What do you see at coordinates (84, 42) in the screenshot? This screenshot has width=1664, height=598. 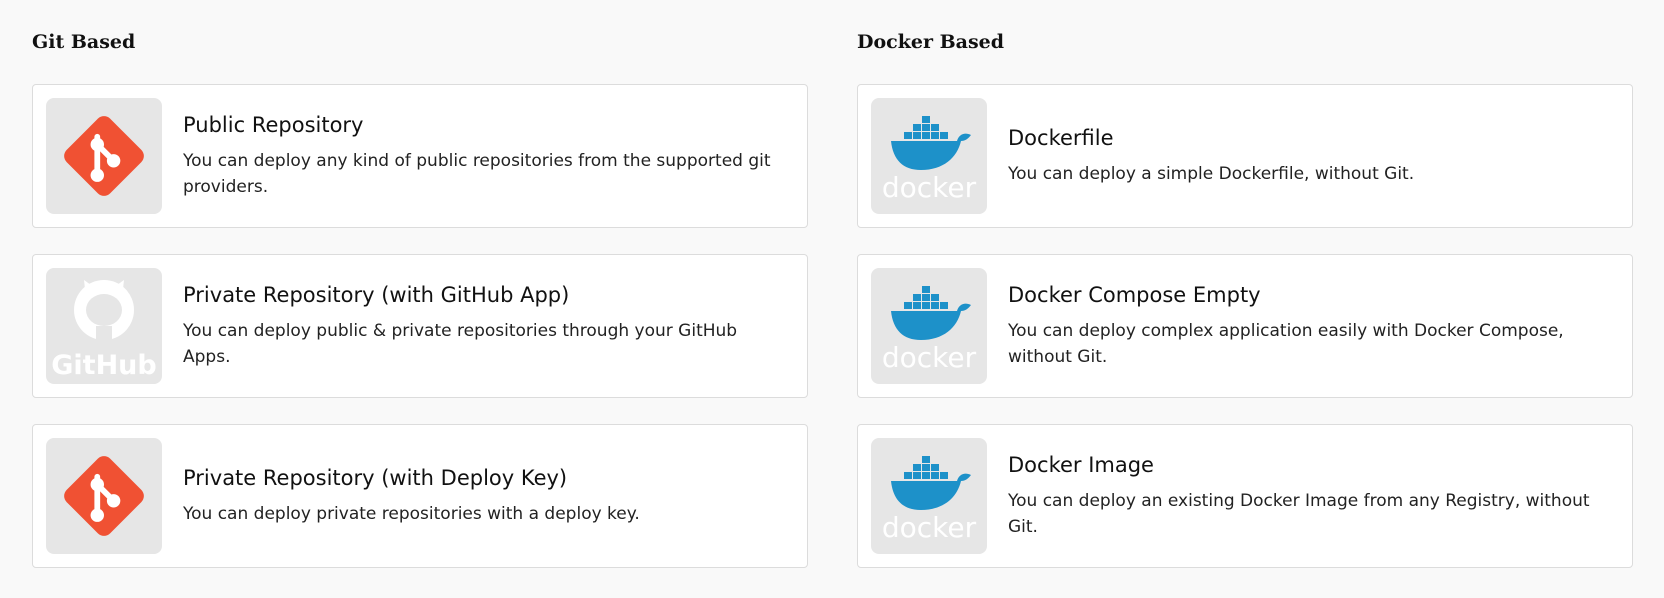 I see `section-title-git-based: Git Based` at bounding box center [84, 42].